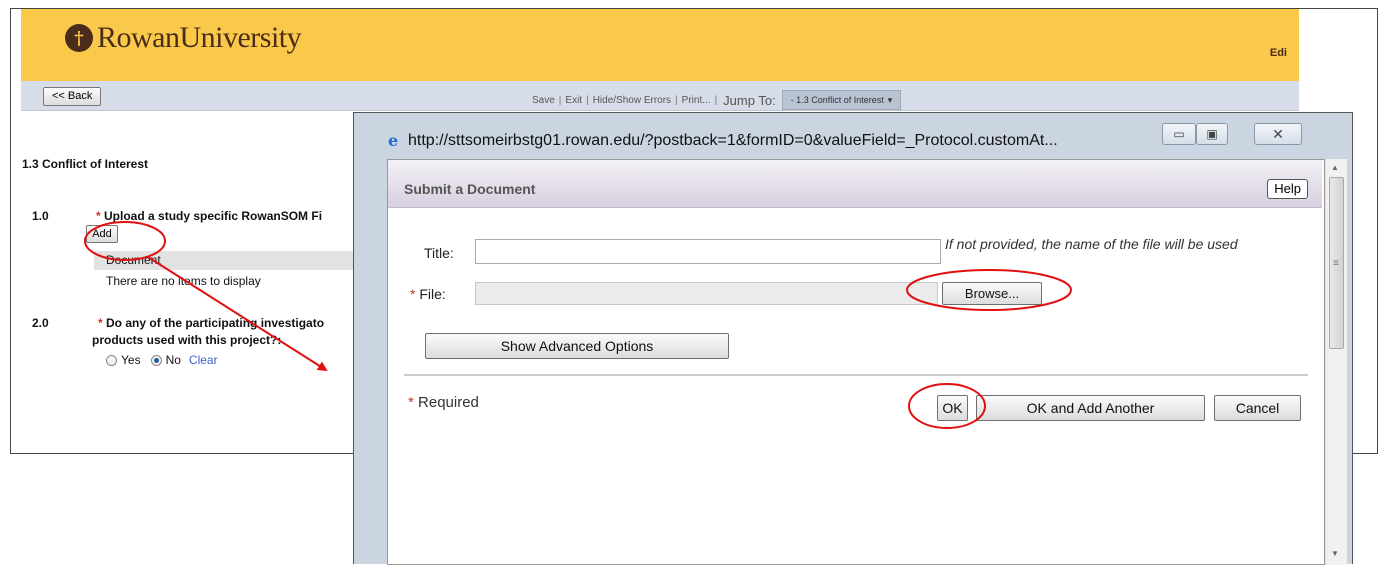 Image resolution: width=1378 pixels, height=565 pixels. What do you see at coordinates (229, 260) in the screenshot?
I see `document-column-header: Document` at bounding box center [229, 260].